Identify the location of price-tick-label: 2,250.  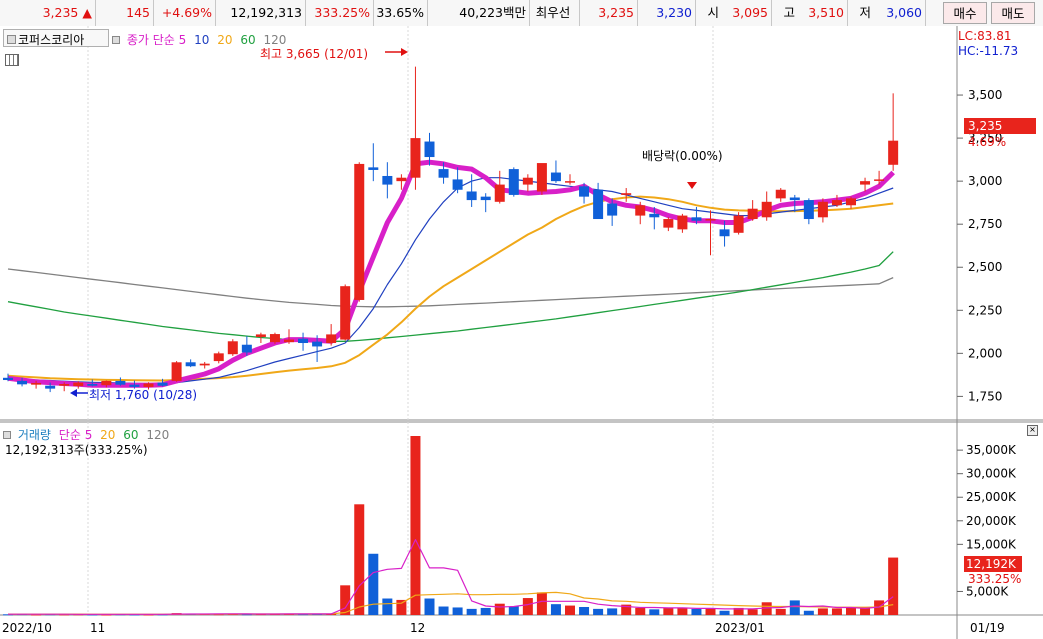
(985, 310).